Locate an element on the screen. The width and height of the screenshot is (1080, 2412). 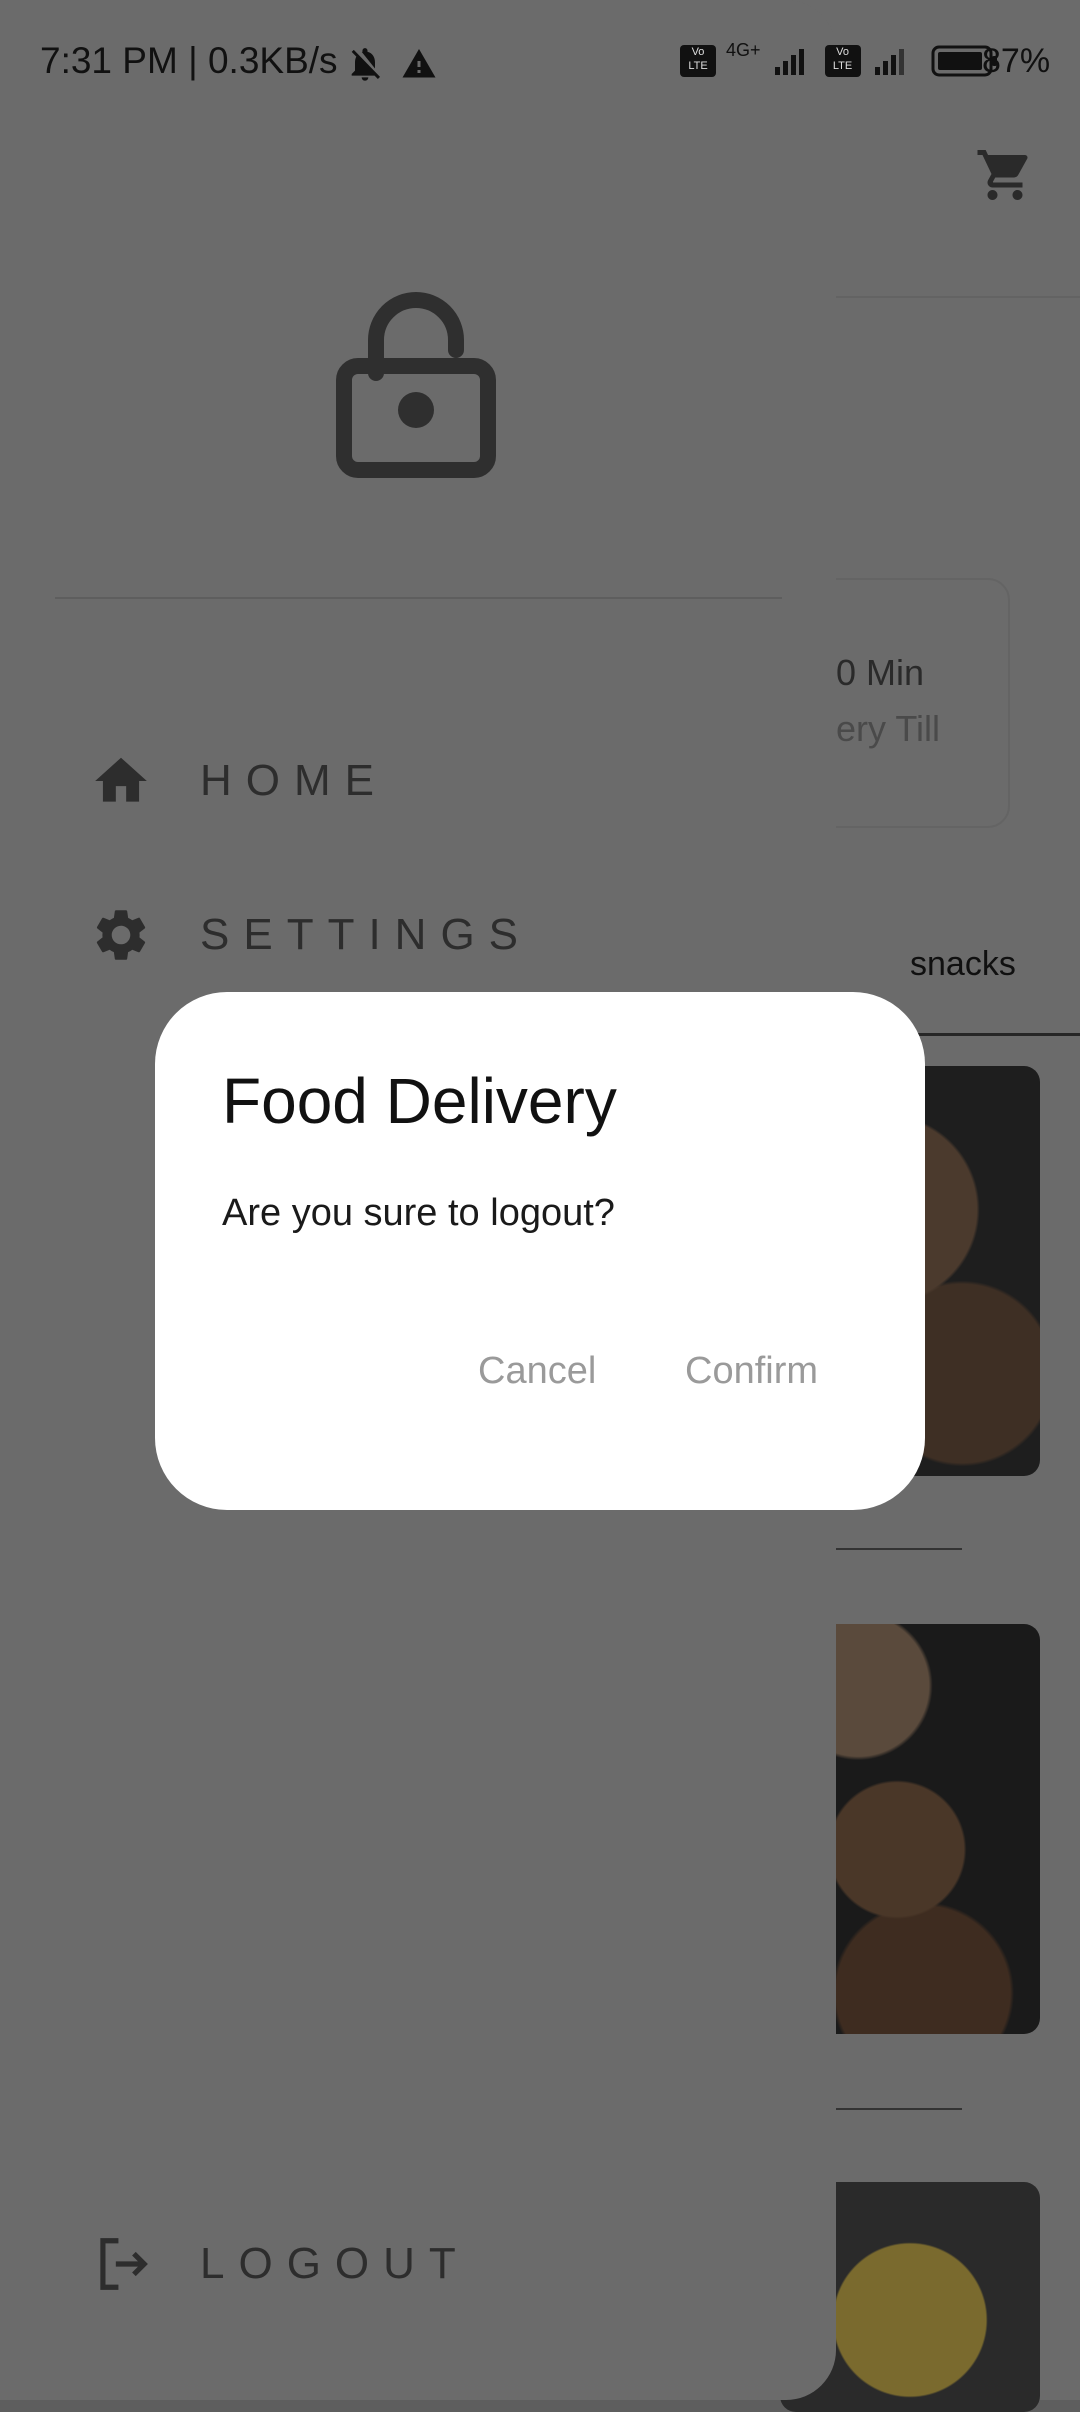
drawer-item-home: HOME is located at coordinates (239, 781).